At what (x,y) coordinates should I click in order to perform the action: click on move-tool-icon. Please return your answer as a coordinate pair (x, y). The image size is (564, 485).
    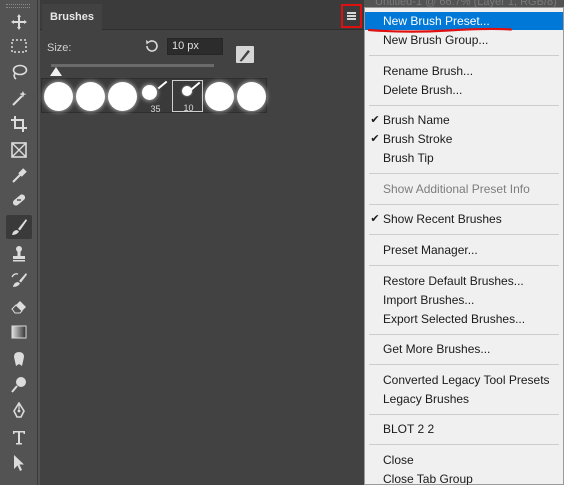
    Looking at the image, I should click on (19, 22).